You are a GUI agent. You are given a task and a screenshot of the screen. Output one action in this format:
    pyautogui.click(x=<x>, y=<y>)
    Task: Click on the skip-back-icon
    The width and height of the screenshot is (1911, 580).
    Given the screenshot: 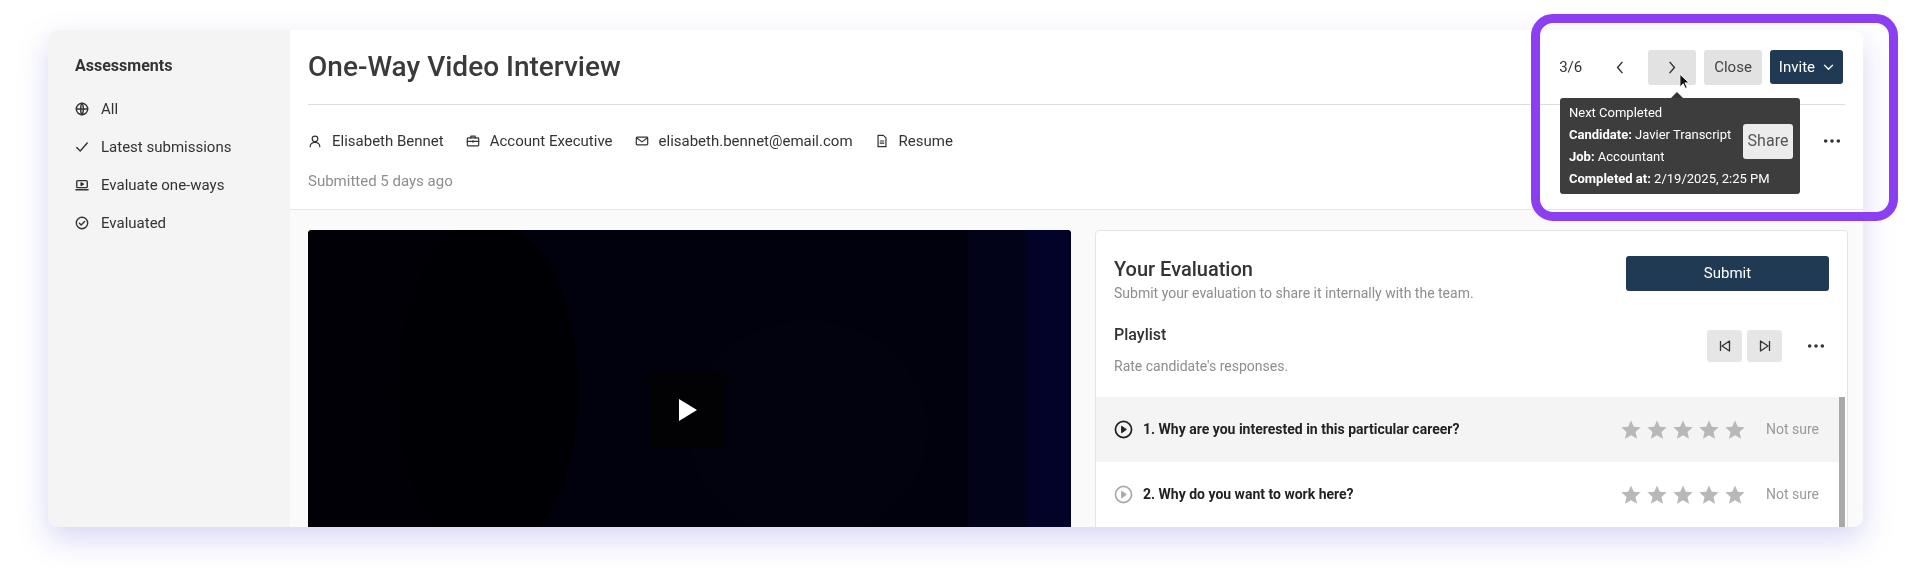 What is the action you would take?
    pyautogui.click(x=1724, y=346)
    